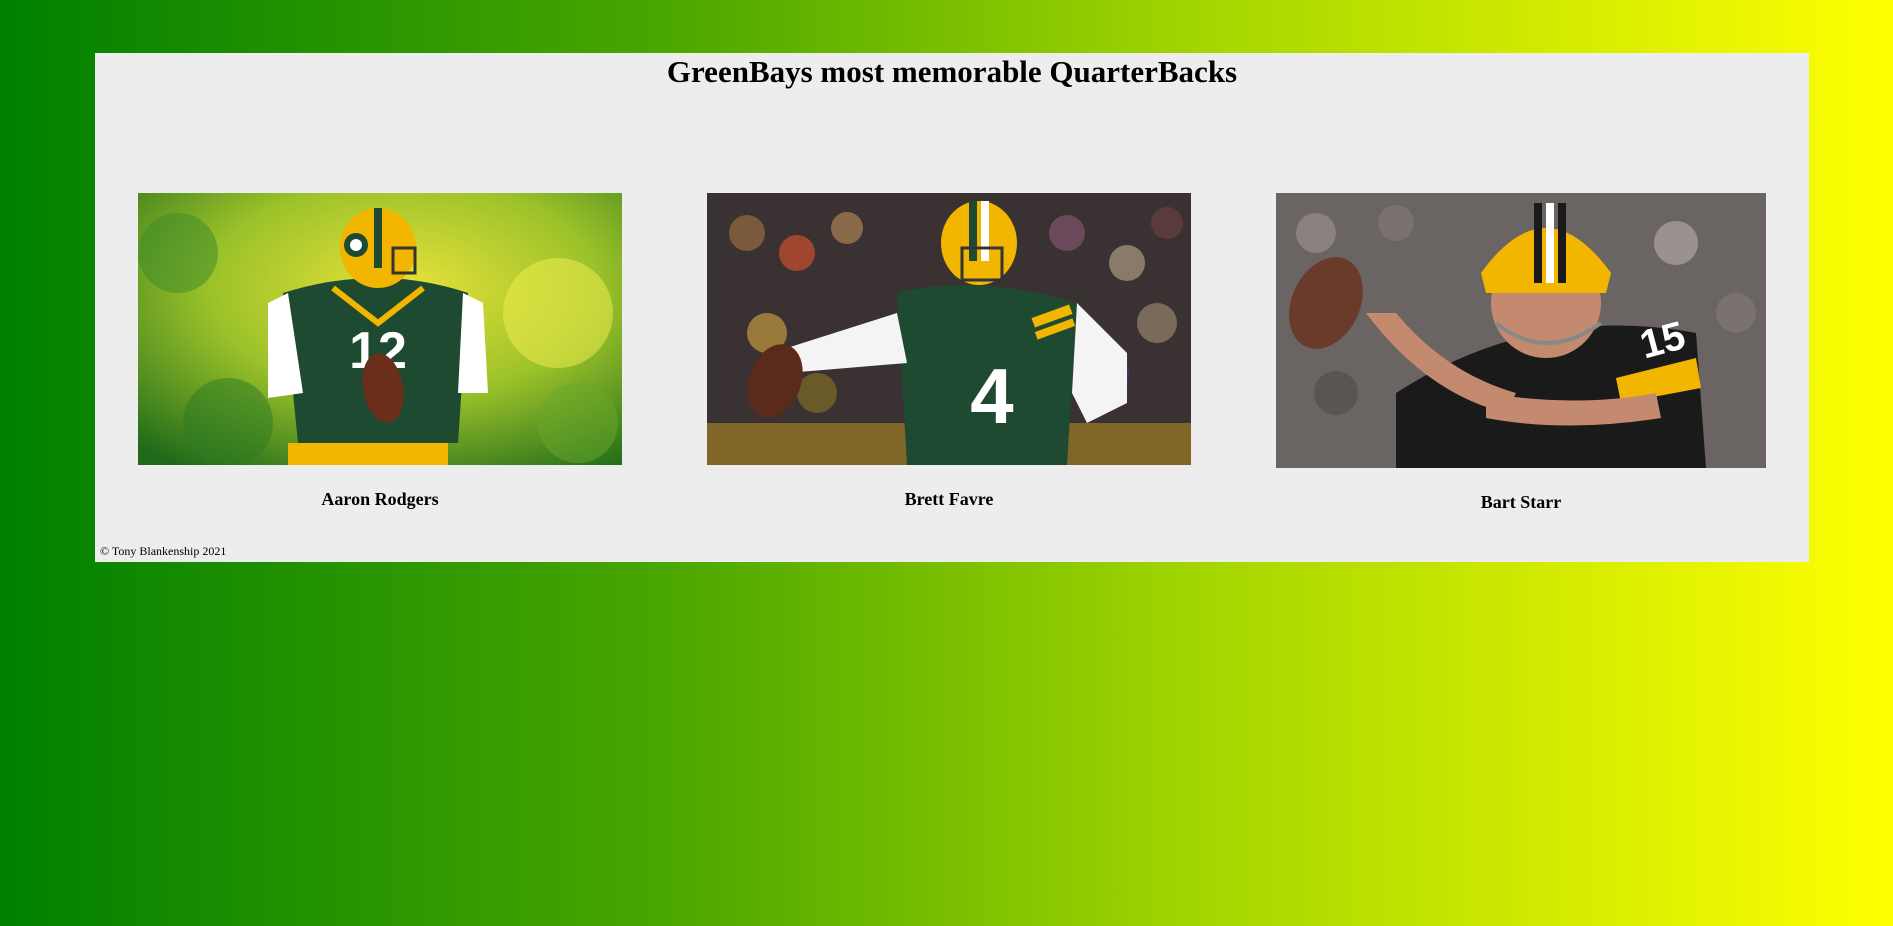 The image size is (1893, 926). I want to click on page-title: GreenBays most memorable QuarterBacks, so click(952, 71).